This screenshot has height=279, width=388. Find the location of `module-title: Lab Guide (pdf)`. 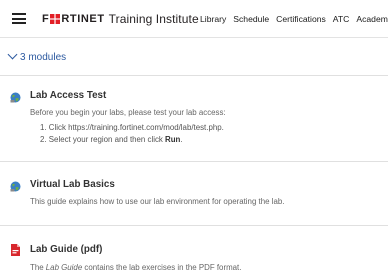

module-title: Lab Guide (pdf) is located at coordinates (66, 249).